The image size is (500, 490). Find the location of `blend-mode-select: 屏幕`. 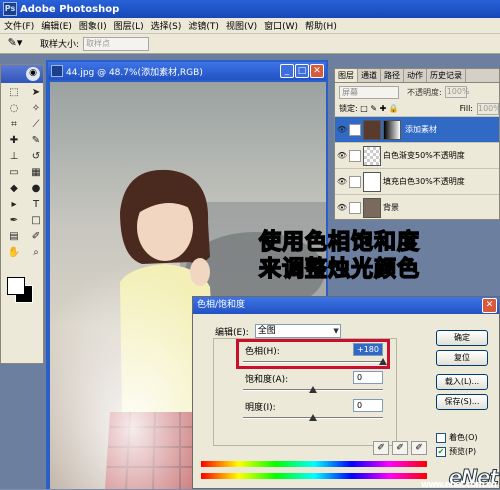

blend-mode-select: 屏幕 is located at coordinates (369, 92).